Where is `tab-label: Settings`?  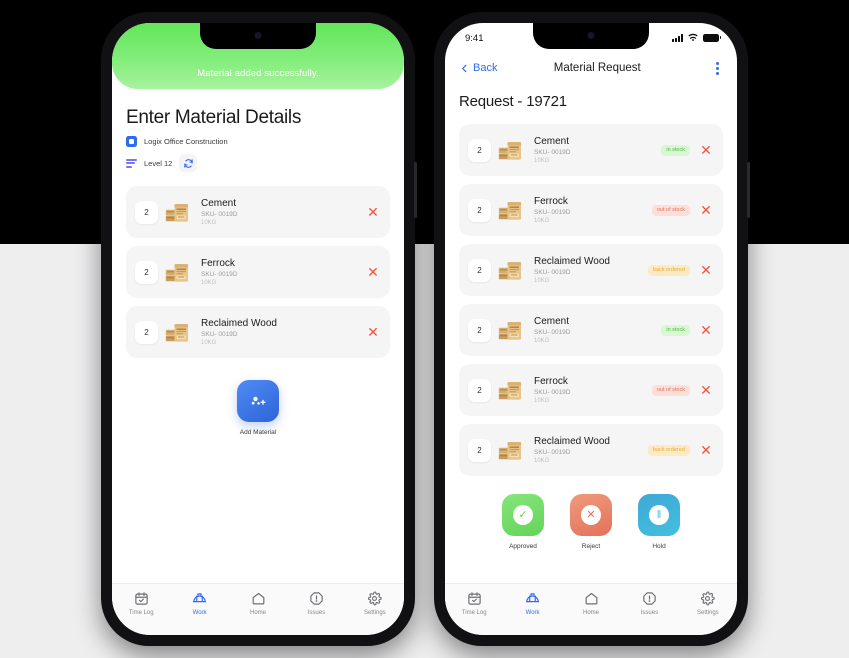
tab-label: Settings is located at coordinates (374, 613).